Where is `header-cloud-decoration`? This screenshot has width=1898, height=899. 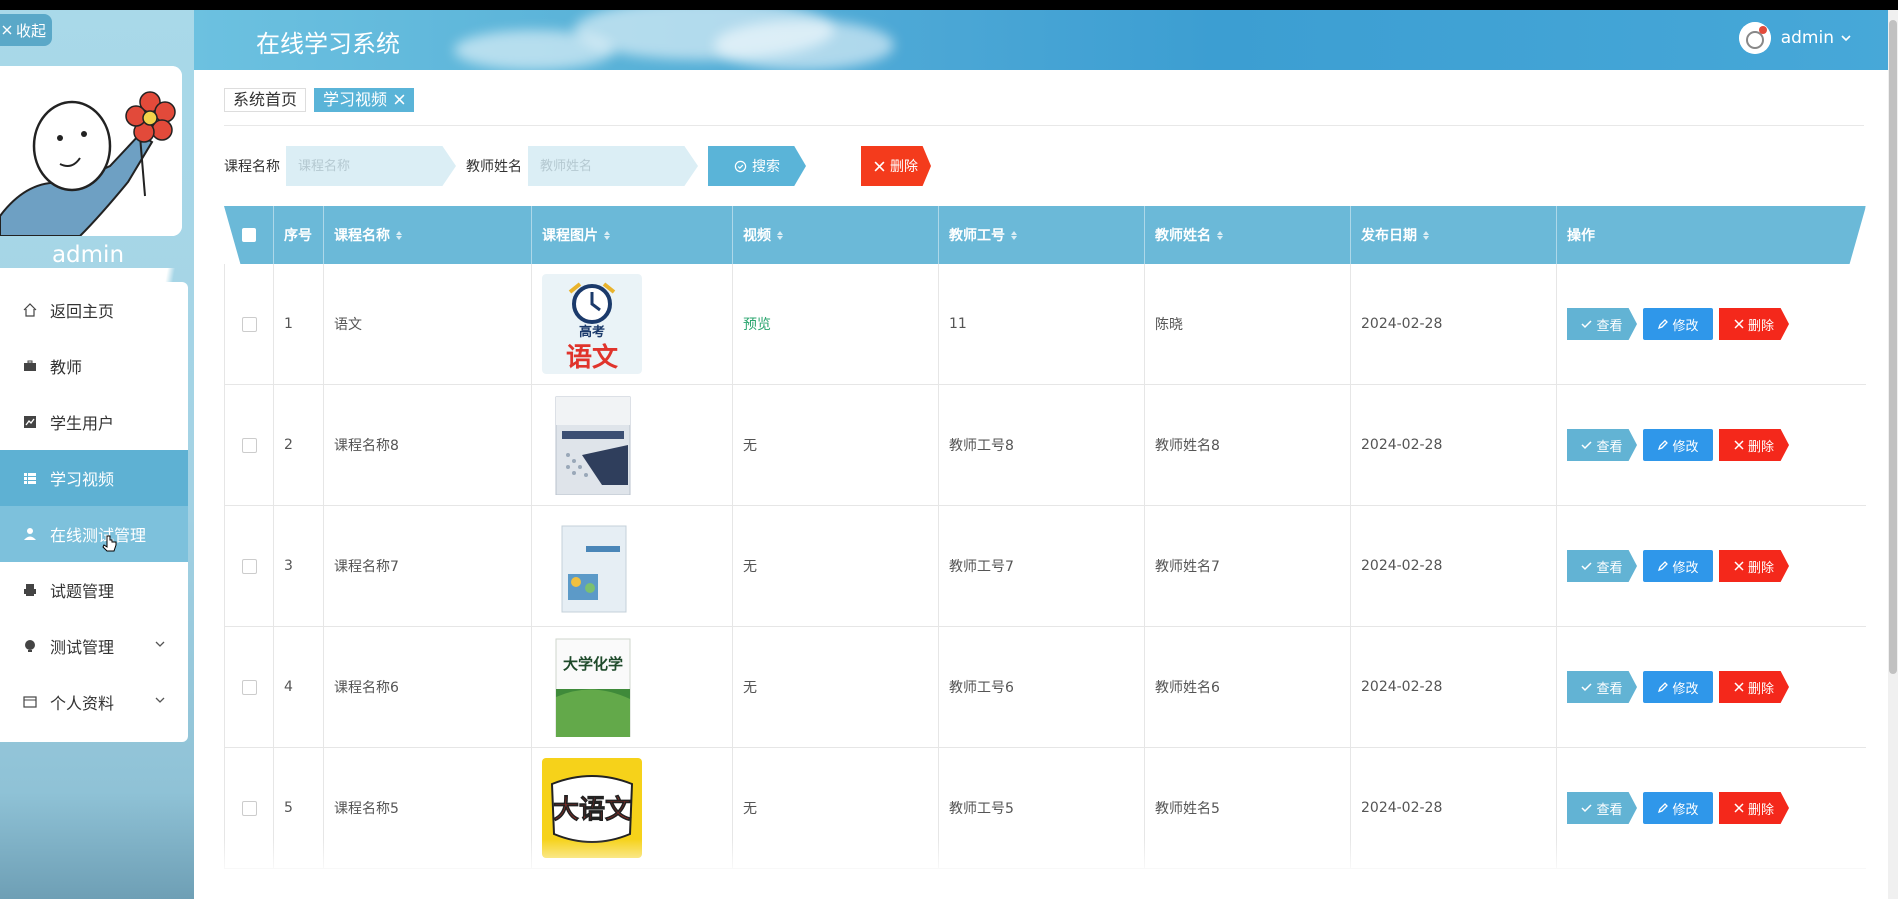 header-cloud-decoration is located at coordinates (534, 50).